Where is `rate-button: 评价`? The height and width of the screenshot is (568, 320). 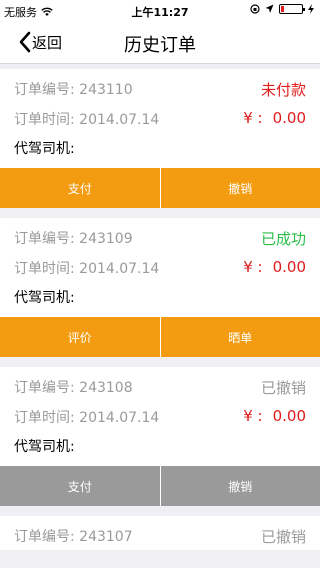 rate-button: 评价 is located at coordinates (80, 337).